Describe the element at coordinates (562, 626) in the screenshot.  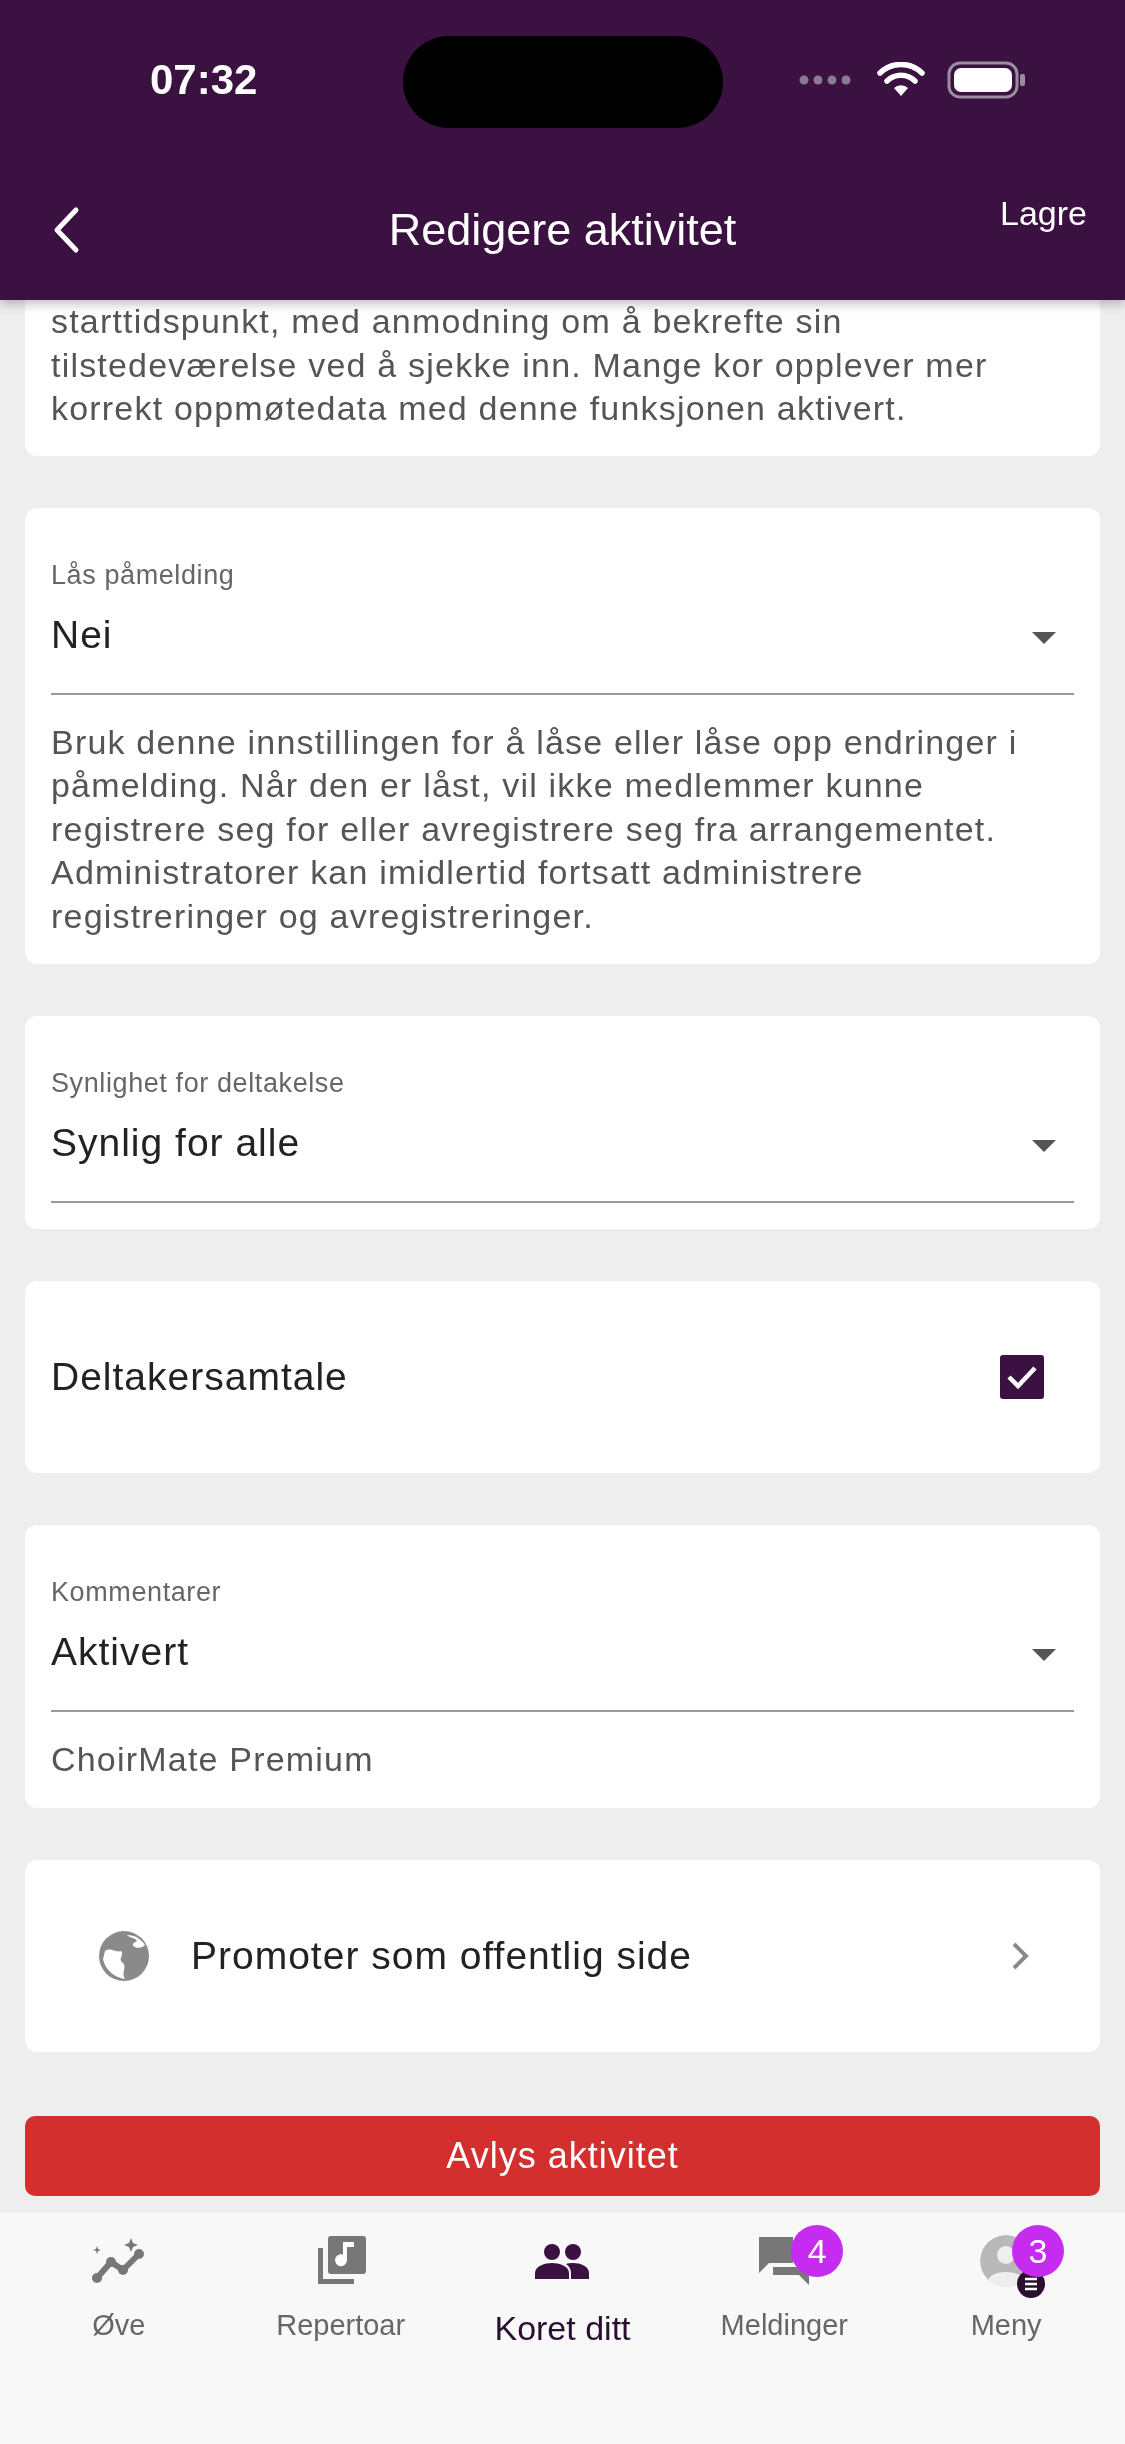
I see `dropdown-field: Lås påmelding Nei` at that location.